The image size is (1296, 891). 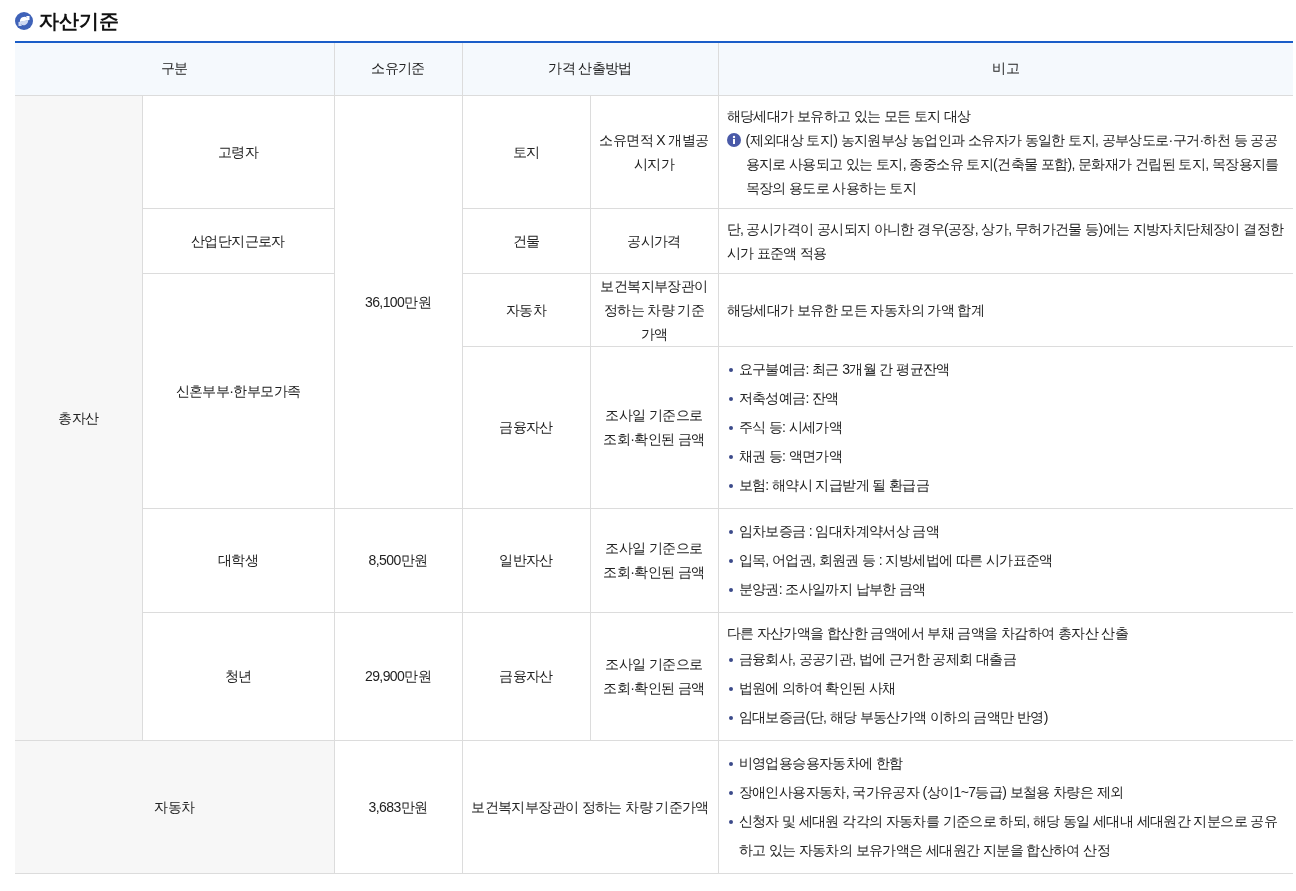 I want to click on info-icon, so click(x=733, y=139).